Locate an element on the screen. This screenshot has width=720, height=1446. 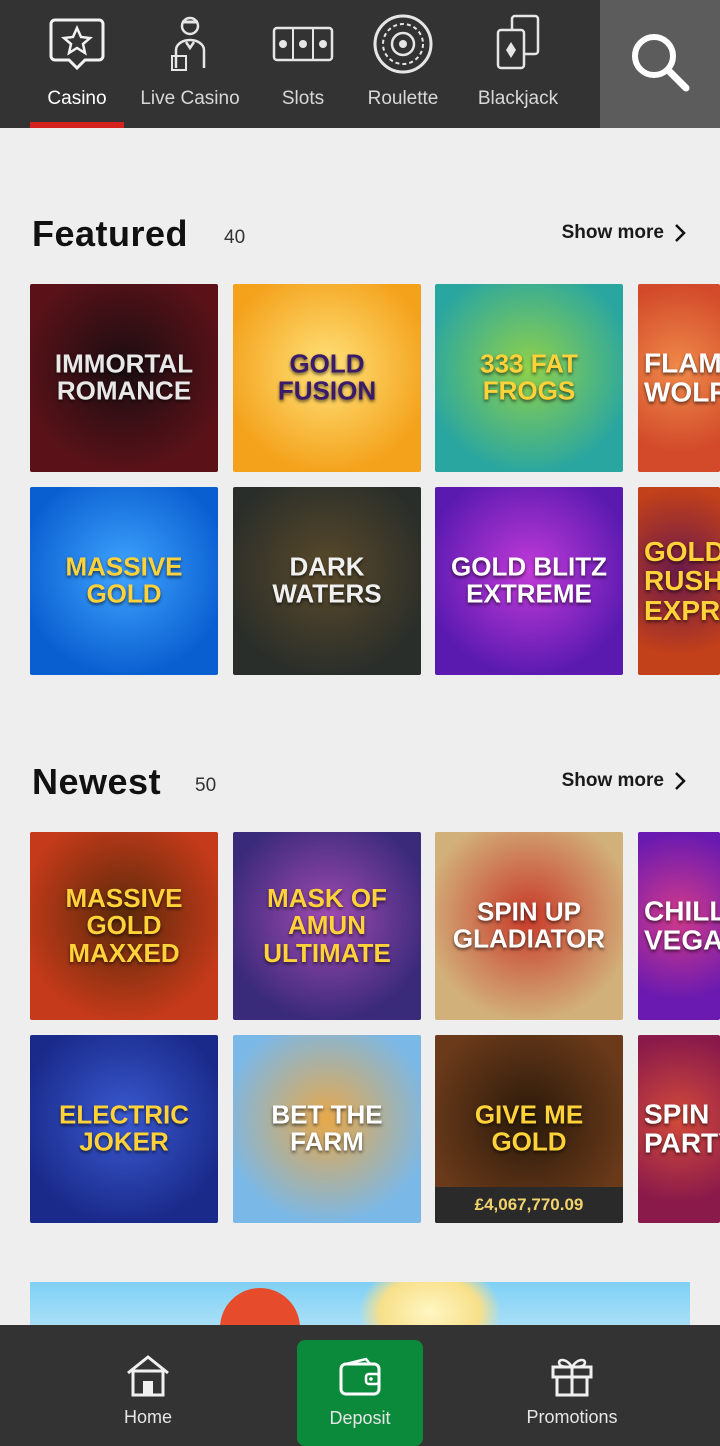
bottom-nav-home-label: Home is located at coordinates (147, 1417).